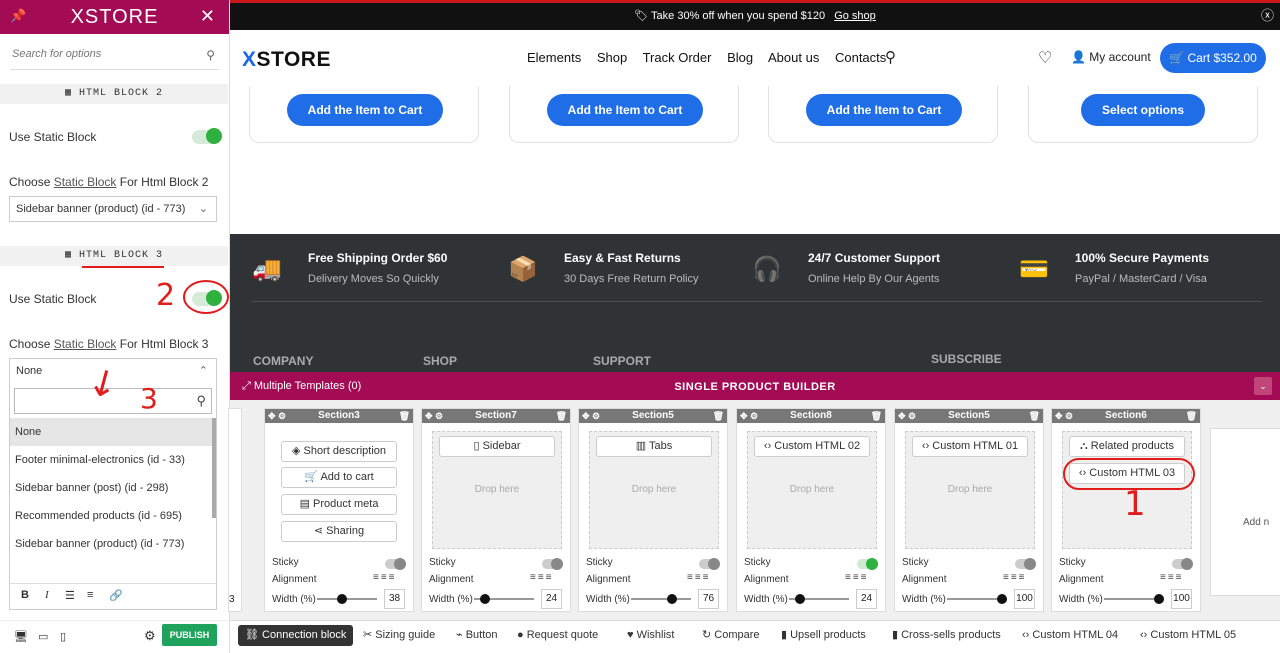 The height and width of the screenshot is (653, 1280). Describe the element at coordinates (497, 490) in the screenshot. I see `drop-zone: ▯ Sidebar Drop here` at that location.